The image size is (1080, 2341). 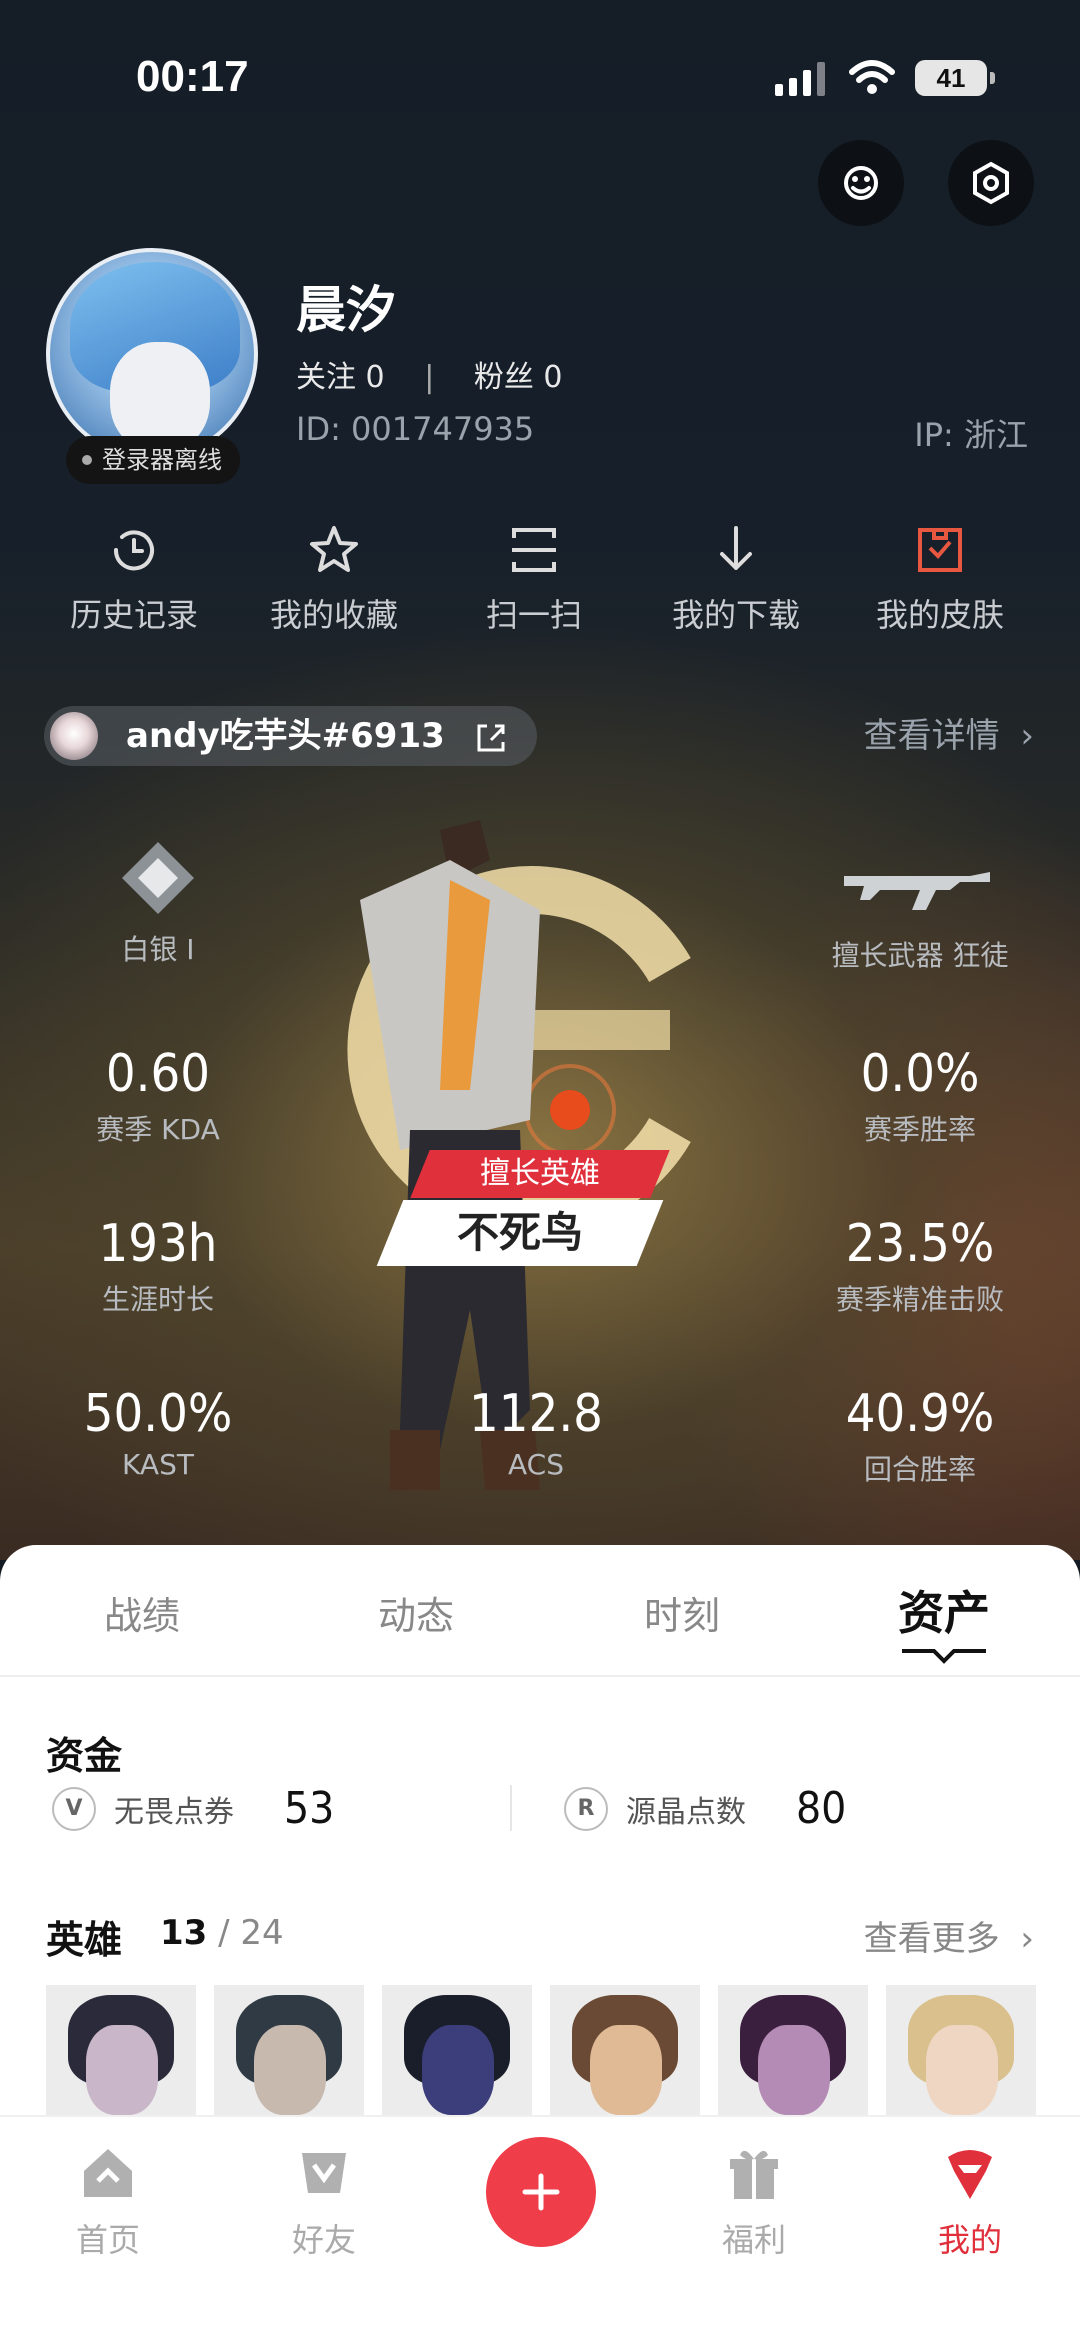 What do you see at coordinates (158, 1074) in the screenshot?
I see `kda-value: 0.60` at bounding box center [158, 1074].